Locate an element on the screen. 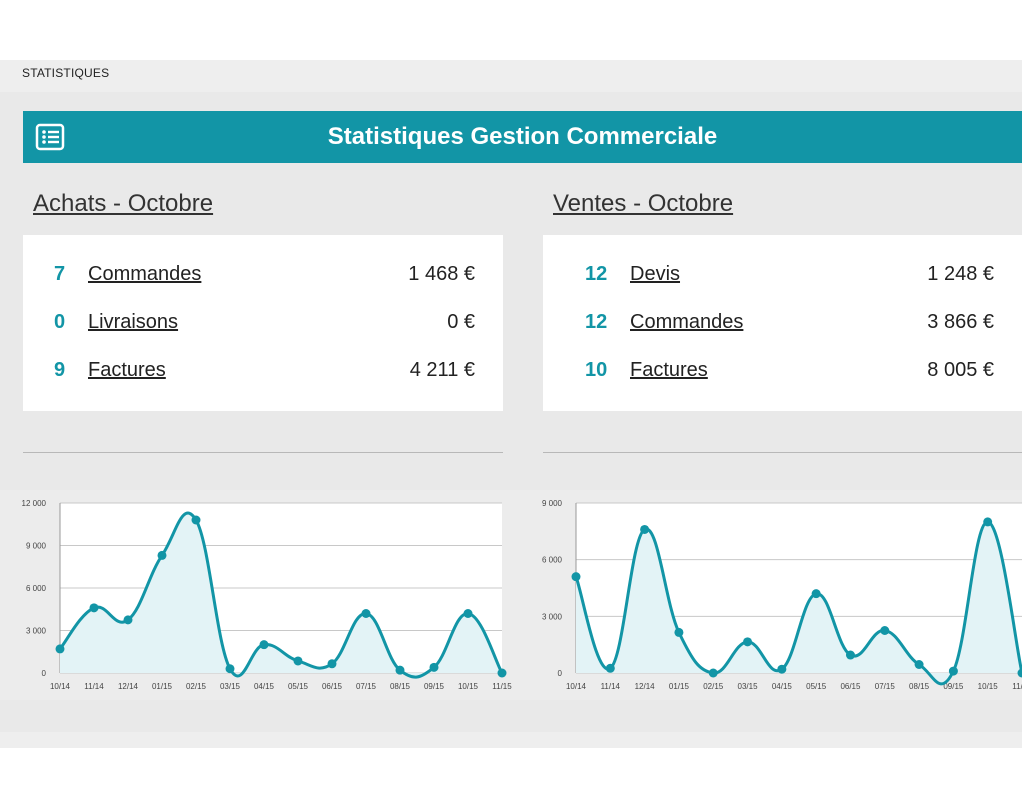 This screenshot has height=803, width=1022. stat-amount: 8 005 € is located at coordinates (960, 370).